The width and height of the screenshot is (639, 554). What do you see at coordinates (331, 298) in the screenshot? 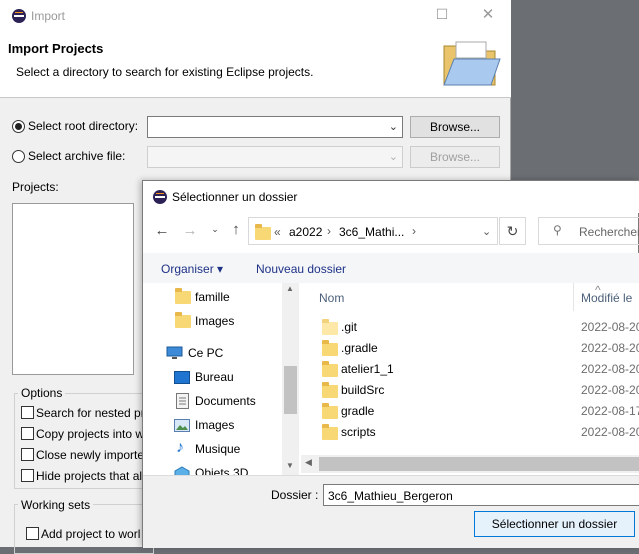
I see `column-header-name: Nom` at bounding box center [331, 298].